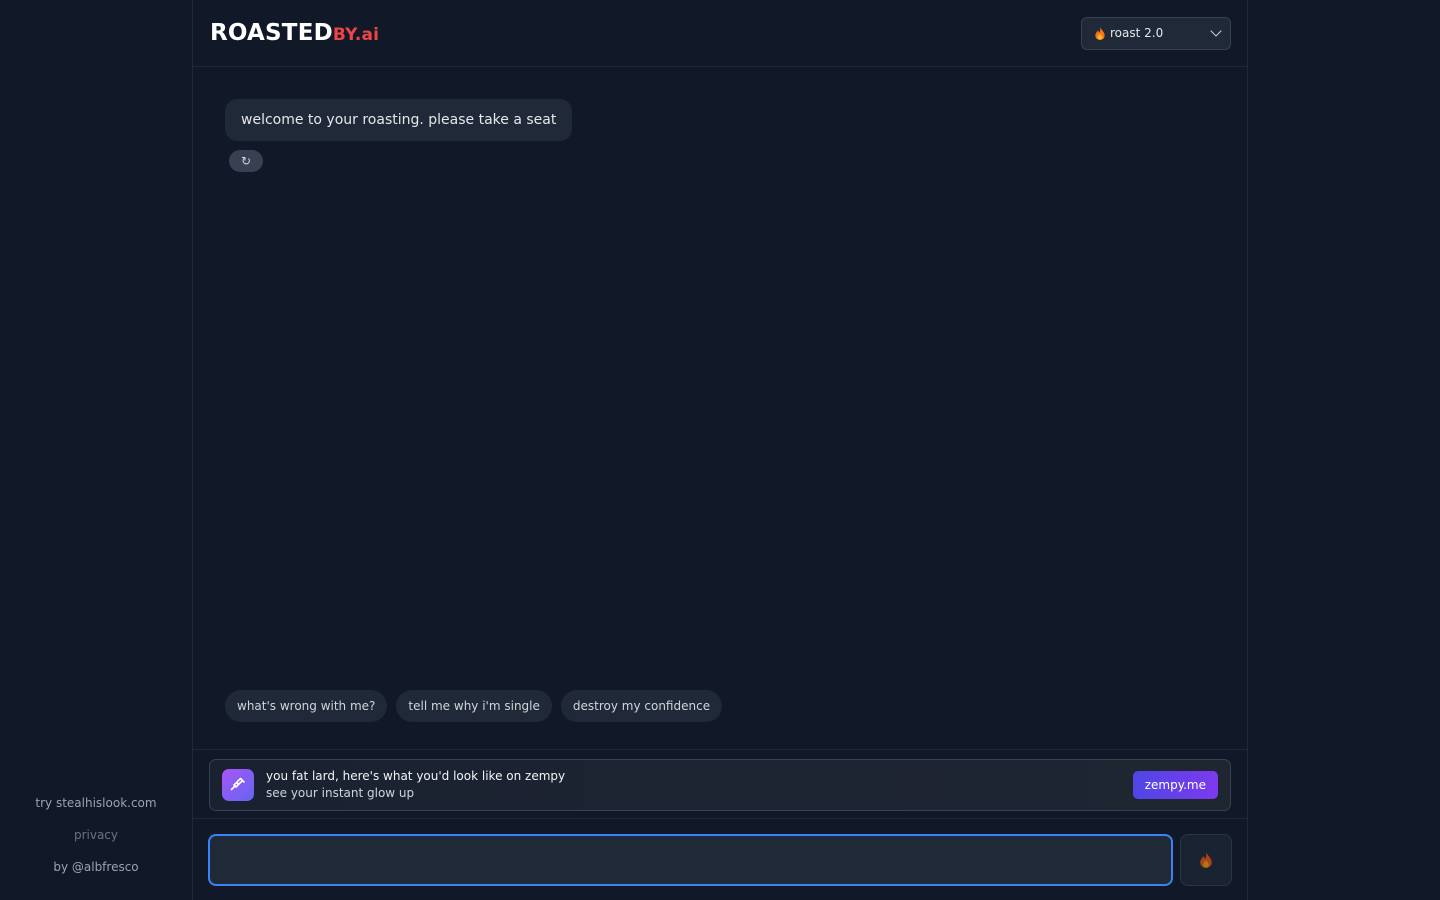 This screenshot has height=900, width=1440. I want to click on message-input, so click(691, 860).